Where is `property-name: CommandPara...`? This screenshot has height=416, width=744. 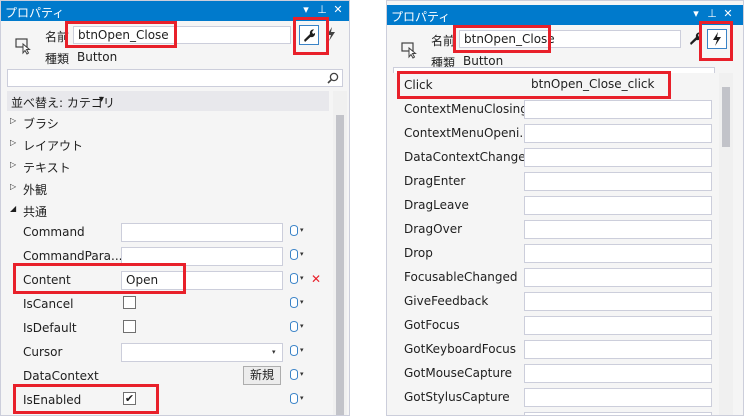
property-name: CommandPara... is located at coordinates (73, 256).